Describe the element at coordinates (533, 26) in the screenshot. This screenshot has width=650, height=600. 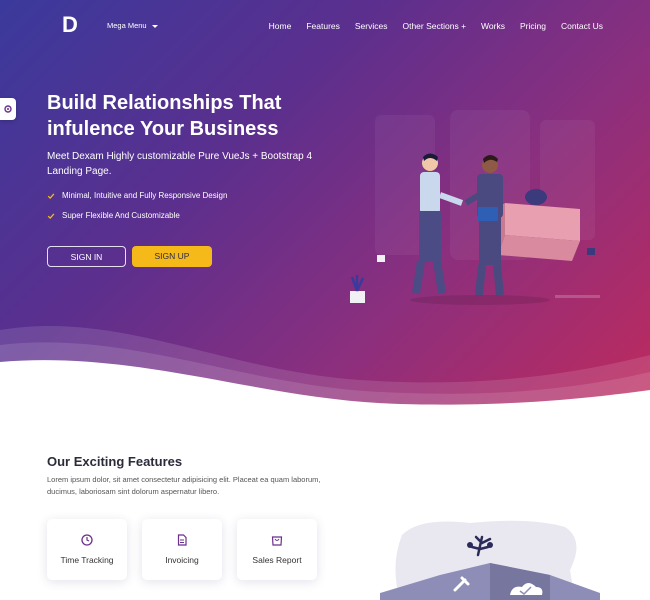
I see `nav-link-pricing: Pricing` at that location.